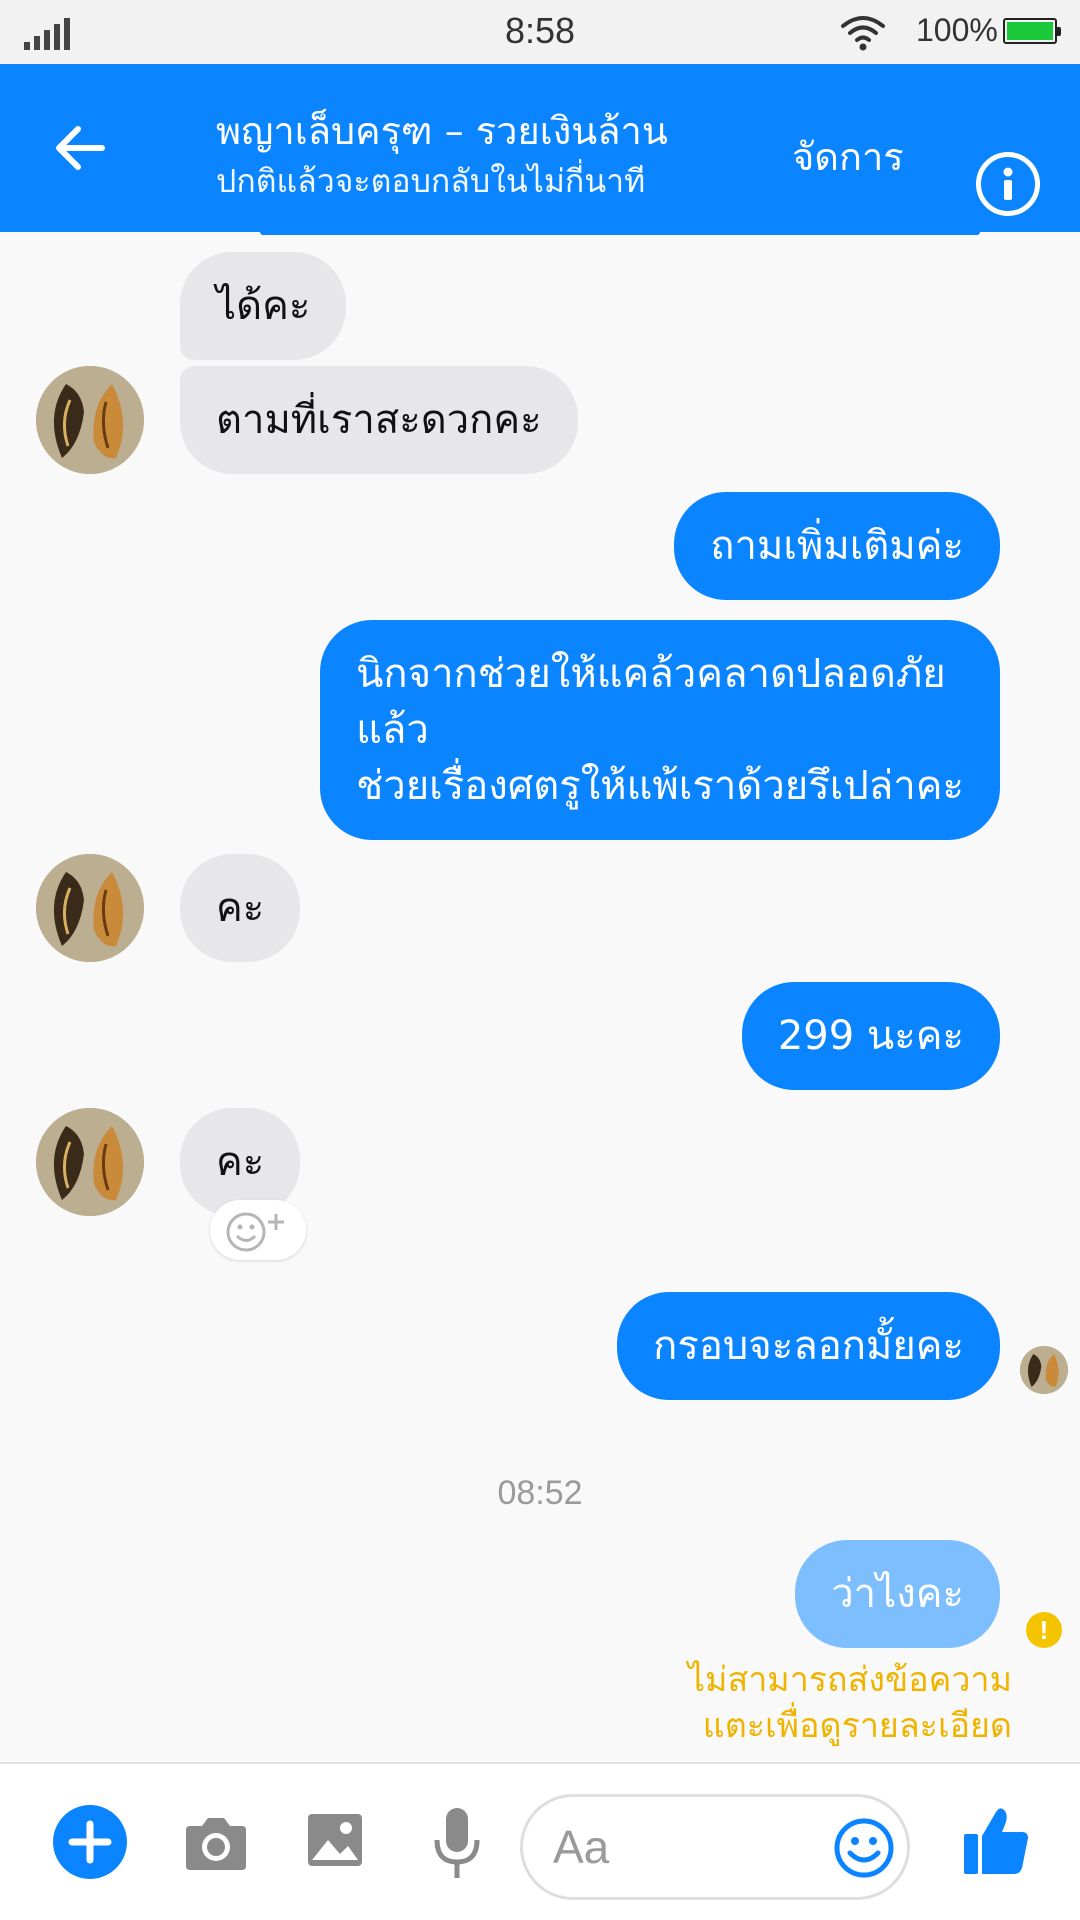 Image resolution: width=1080 pixels, height=1920 pixels. I want to click on error-icon: !, so click(1044, 1630).